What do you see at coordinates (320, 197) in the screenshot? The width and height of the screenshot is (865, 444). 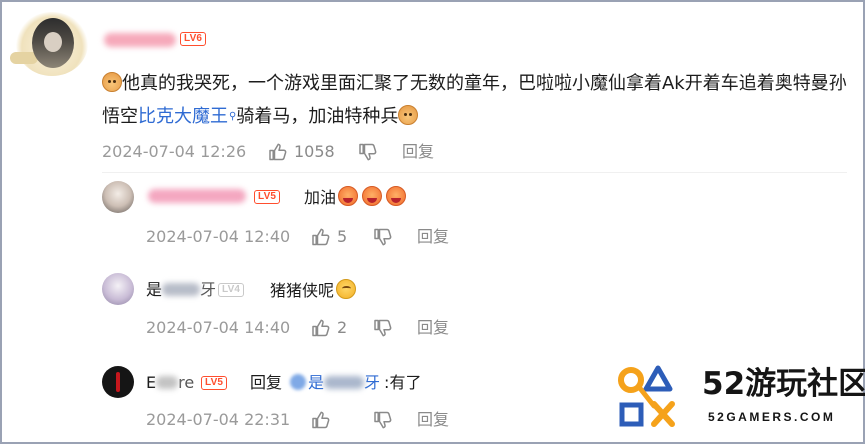 I see `reply-text-content: 加油` at bounding box center [320, 197].